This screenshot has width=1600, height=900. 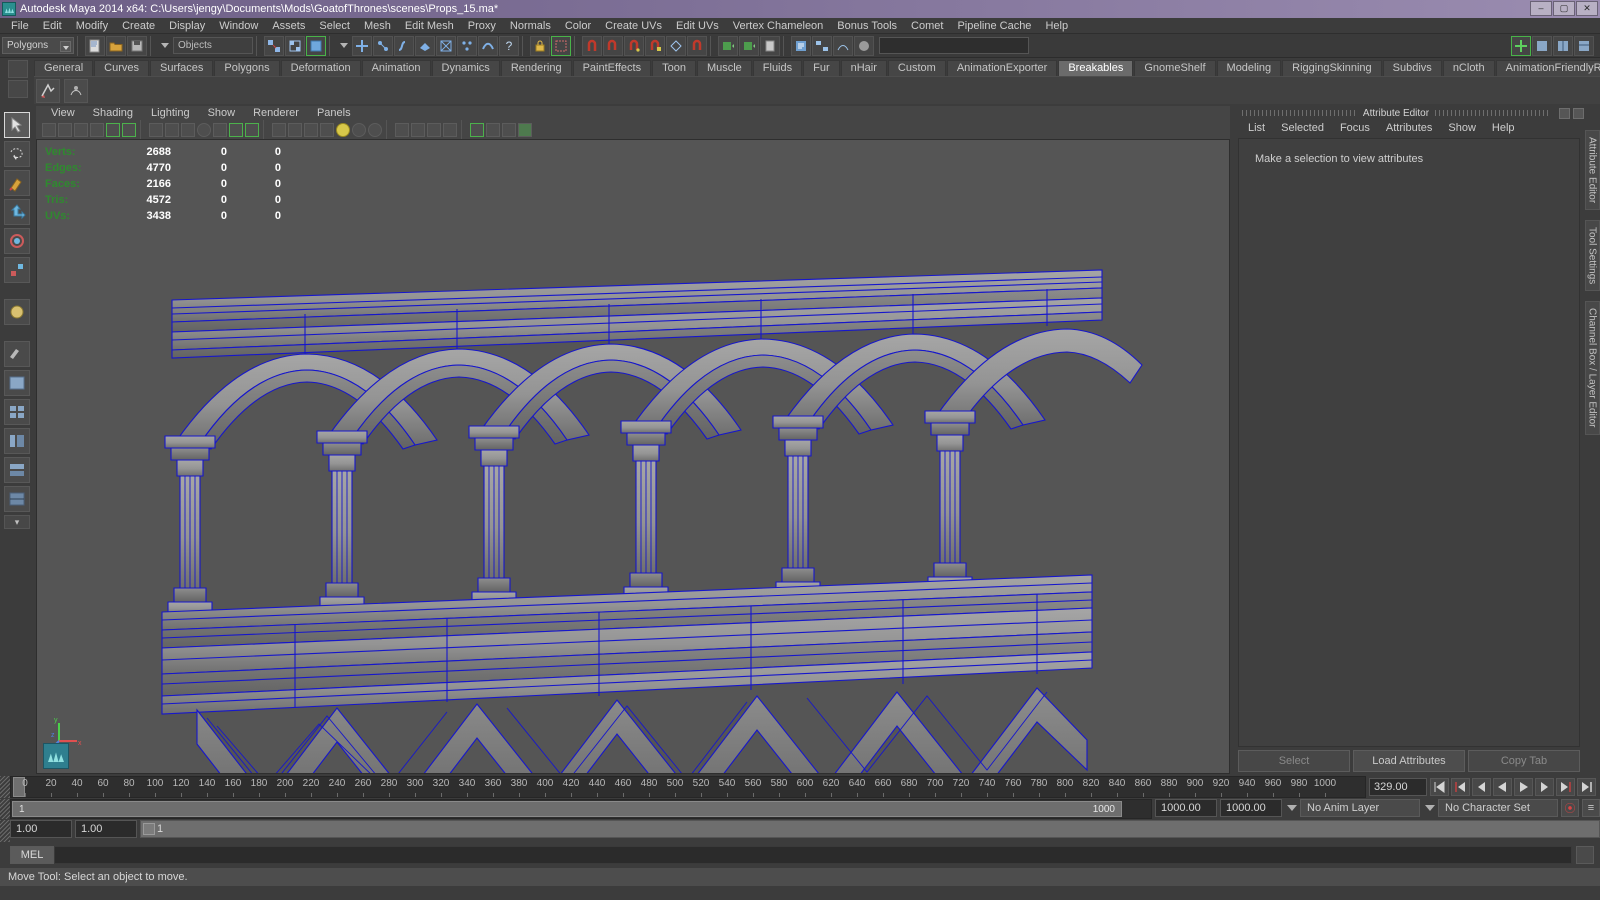 What do you see at coordinates (493, 130) in the screenshot?
I see `gamma-icon` at bounding box center [493, 130].